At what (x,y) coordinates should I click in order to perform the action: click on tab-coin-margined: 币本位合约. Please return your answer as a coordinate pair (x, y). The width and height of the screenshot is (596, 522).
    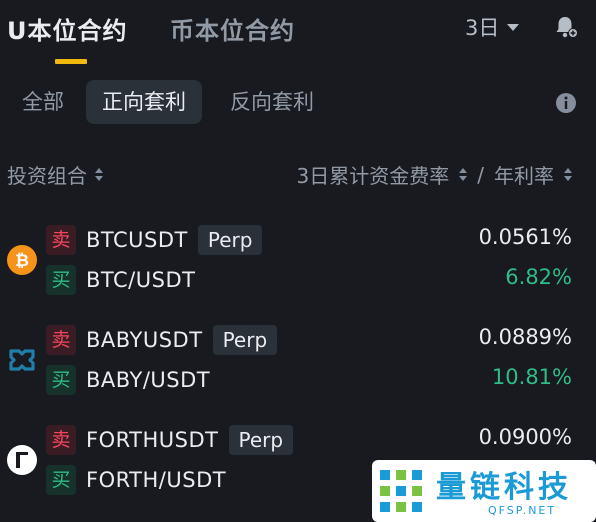
    Looking at the image, I should click on (232, 28).